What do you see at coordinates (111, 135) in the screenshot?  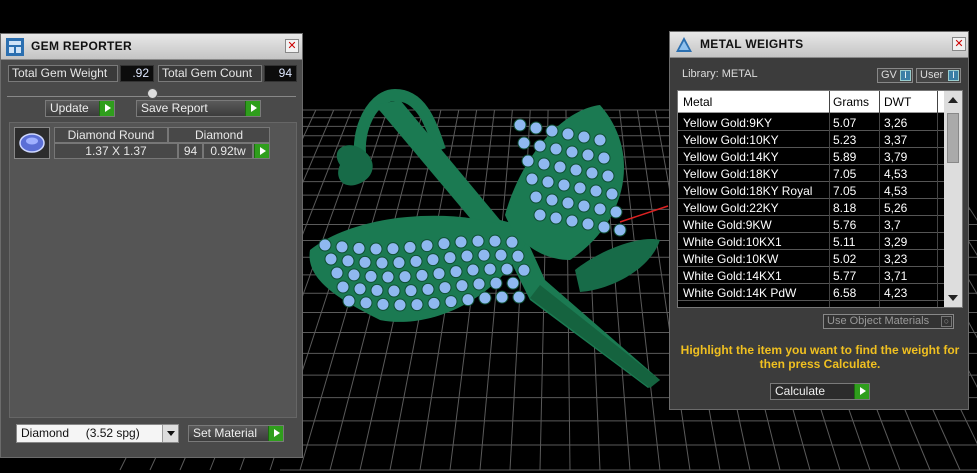 I see `gem-shape-cell: Diamond Round` at bounding box center [111, 135].